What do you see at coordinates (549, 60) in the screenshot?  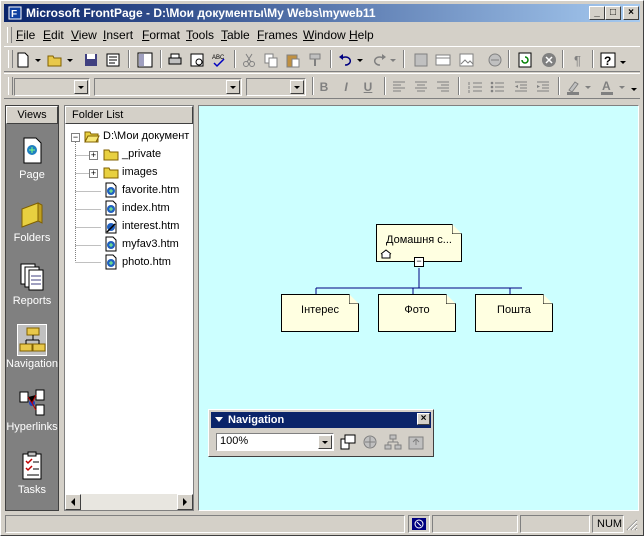 I see `stop-icon` at bounding box center [549, 60].